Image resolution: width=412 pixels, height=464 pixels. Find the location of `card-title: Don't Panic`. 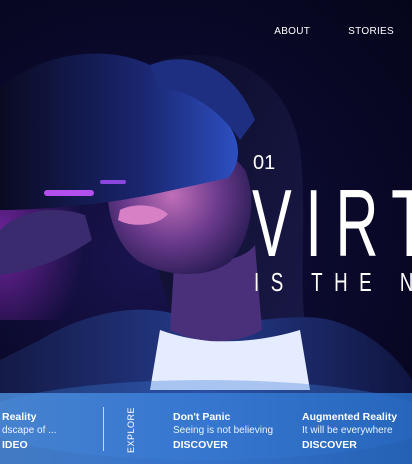

card-title: Don't Panic is located at coordinates (202, 417).